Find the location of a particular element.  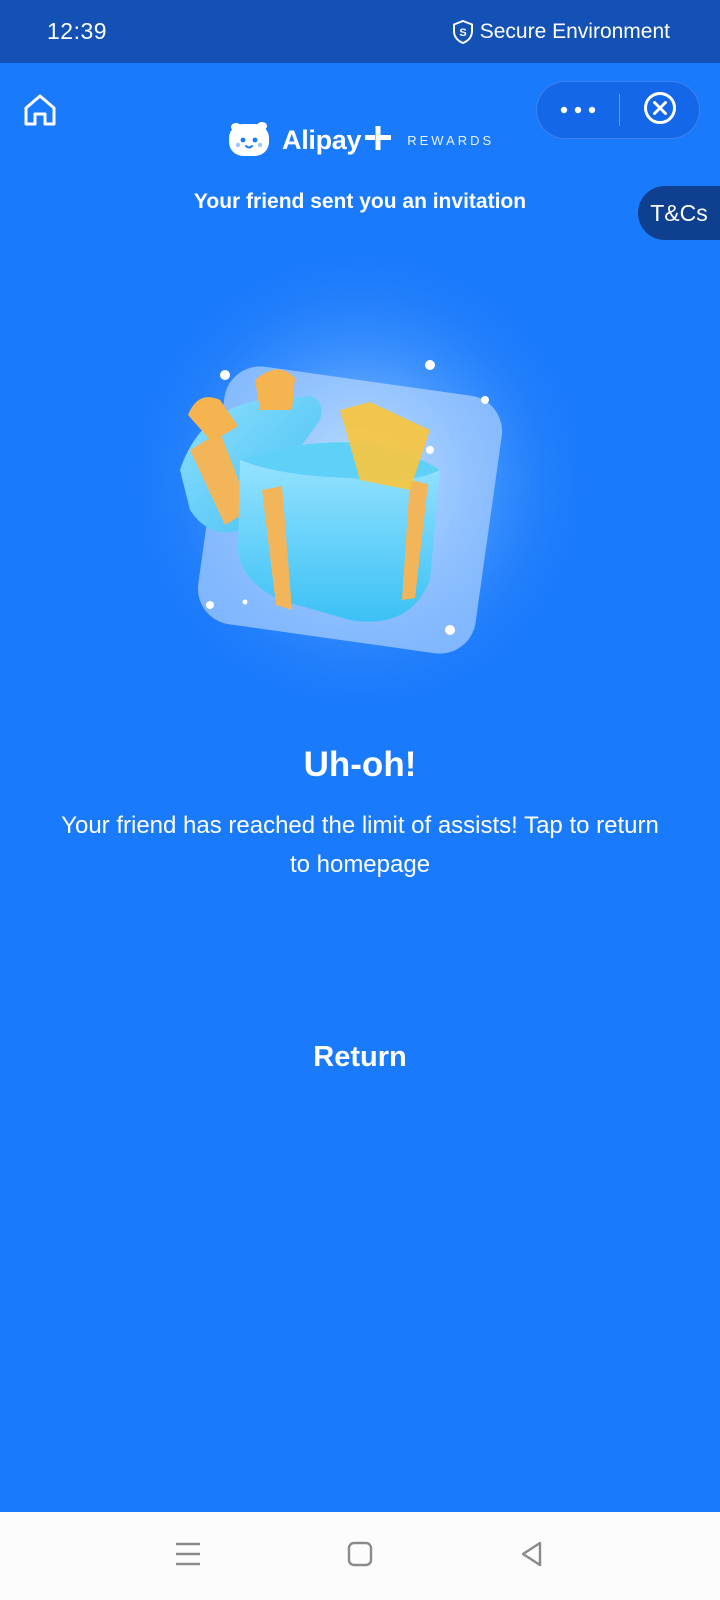

invite-text: Your friend sent you an invitation is located at coordinates (360, 201).